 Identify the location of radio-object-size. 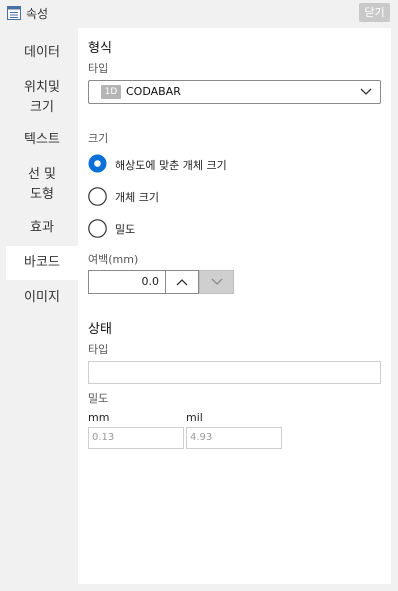
(97, 196).